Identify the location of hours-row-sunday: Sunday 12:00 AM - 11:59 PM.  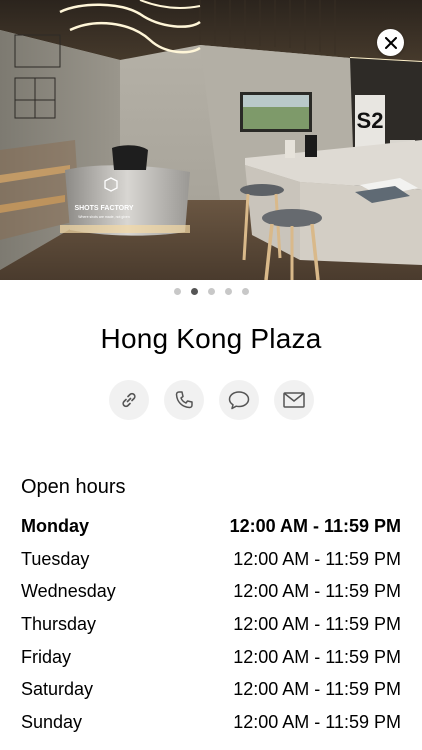
(211, 722).